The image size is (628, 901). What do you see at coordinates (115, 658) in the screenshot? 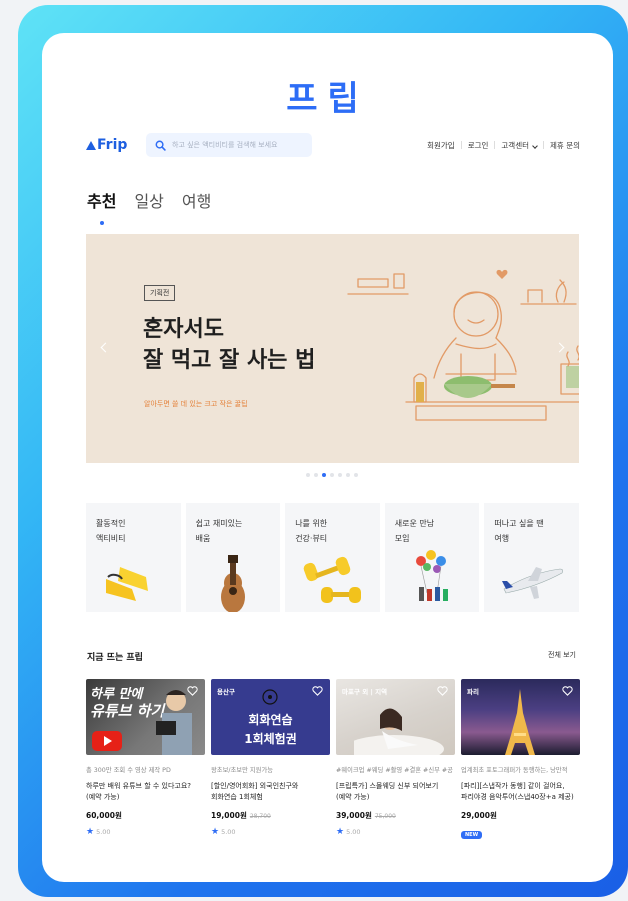
I see `section-title: 지금 뜨는 프립` at bounding box center [115, 658].